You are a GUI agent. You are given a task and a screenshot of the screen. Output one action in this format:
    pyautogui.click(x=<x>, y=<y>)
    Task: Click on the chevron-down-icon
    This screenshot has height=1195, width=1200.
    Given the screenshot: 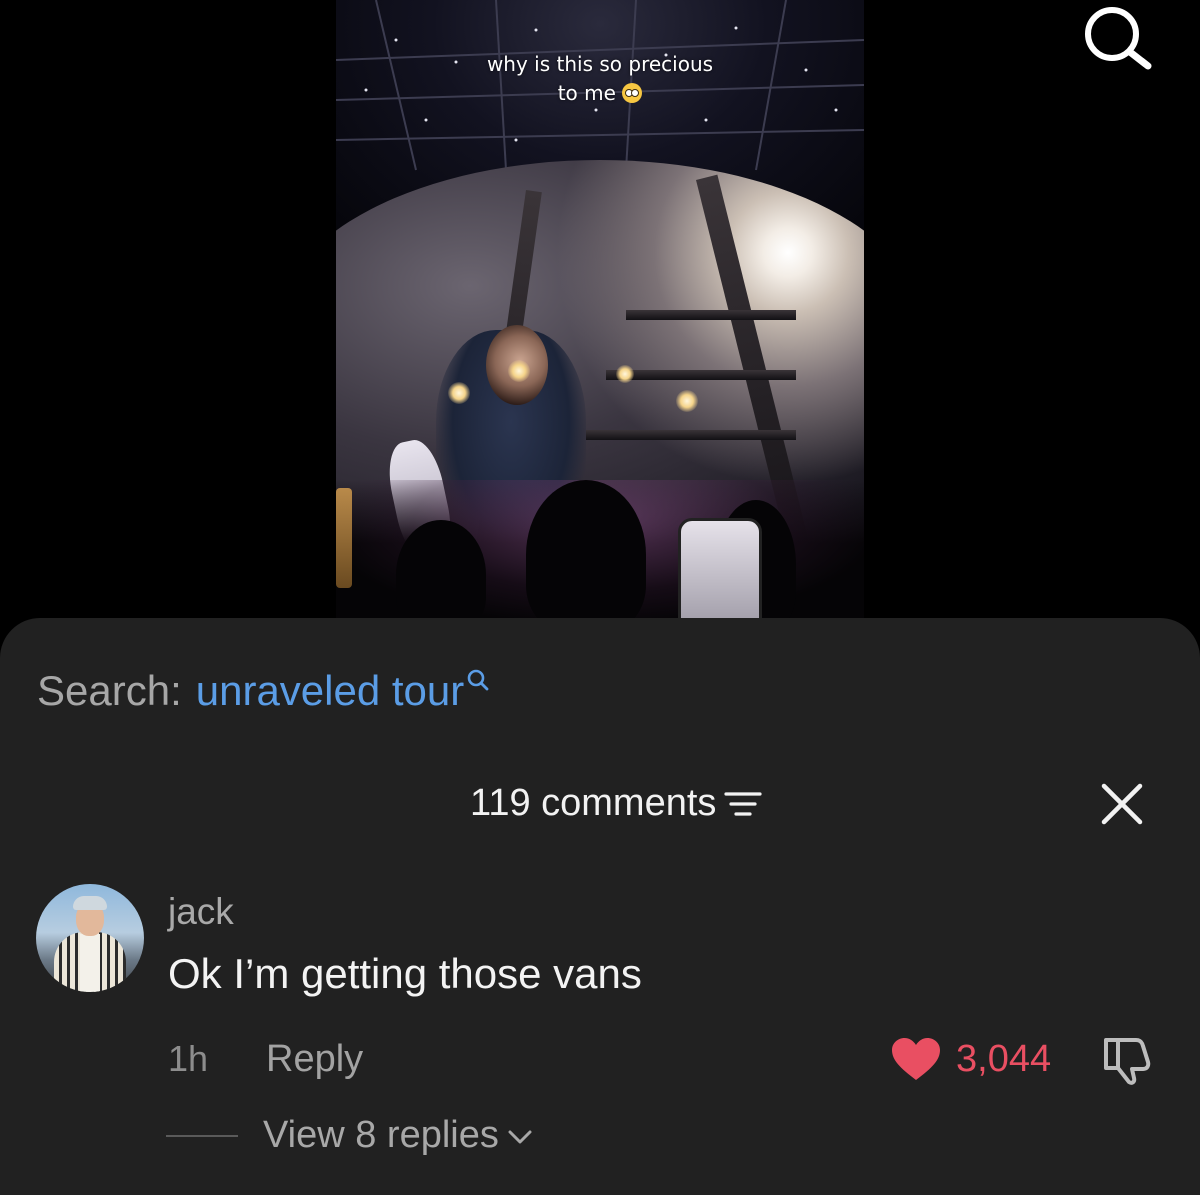 What is the action you would take?
    pyautogui.click(x=520, y=1137)
    